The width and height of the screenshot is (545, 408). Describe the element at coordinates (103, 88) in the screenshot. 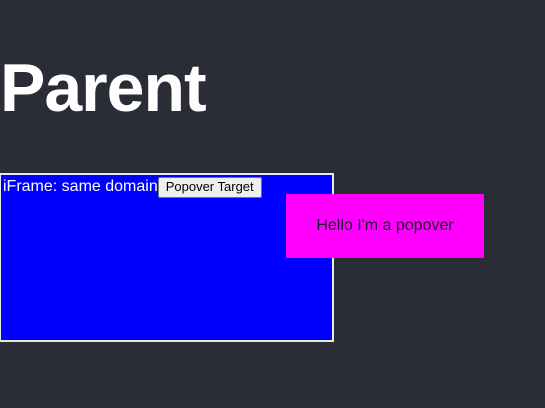

I see `page-title: Parent` at that location.